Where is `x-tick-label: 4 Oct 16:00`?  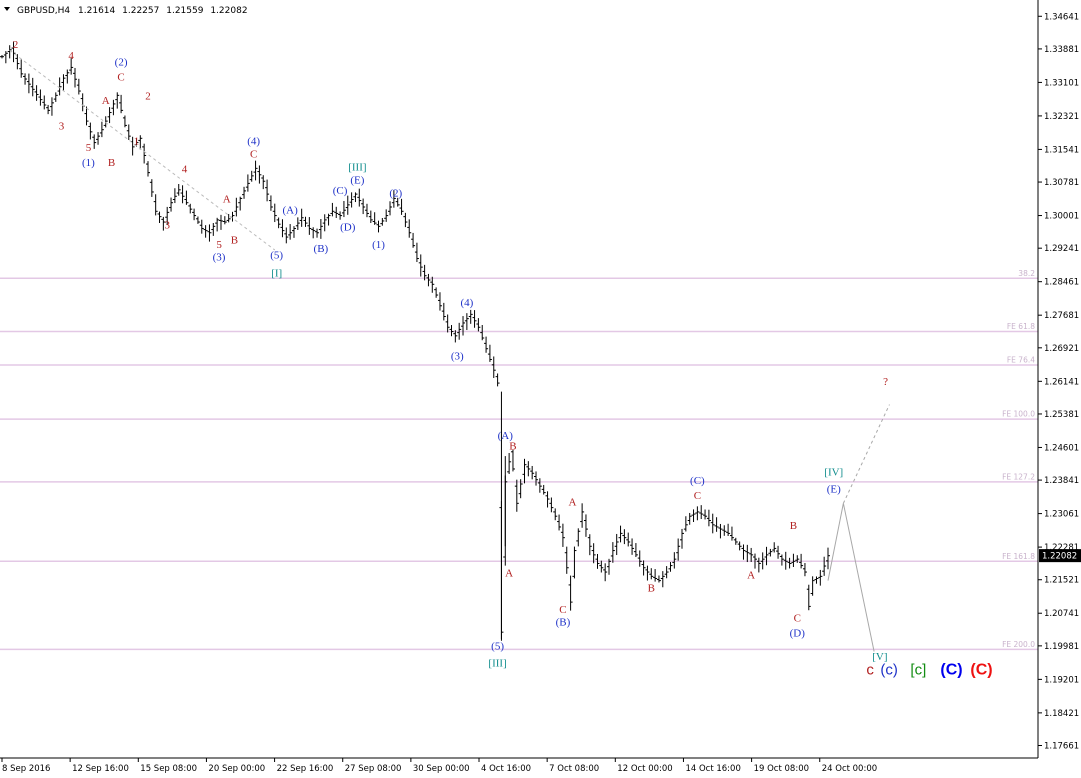
x-tick-label: 4 Oct 16:00 is located at coordinates (506, 769).